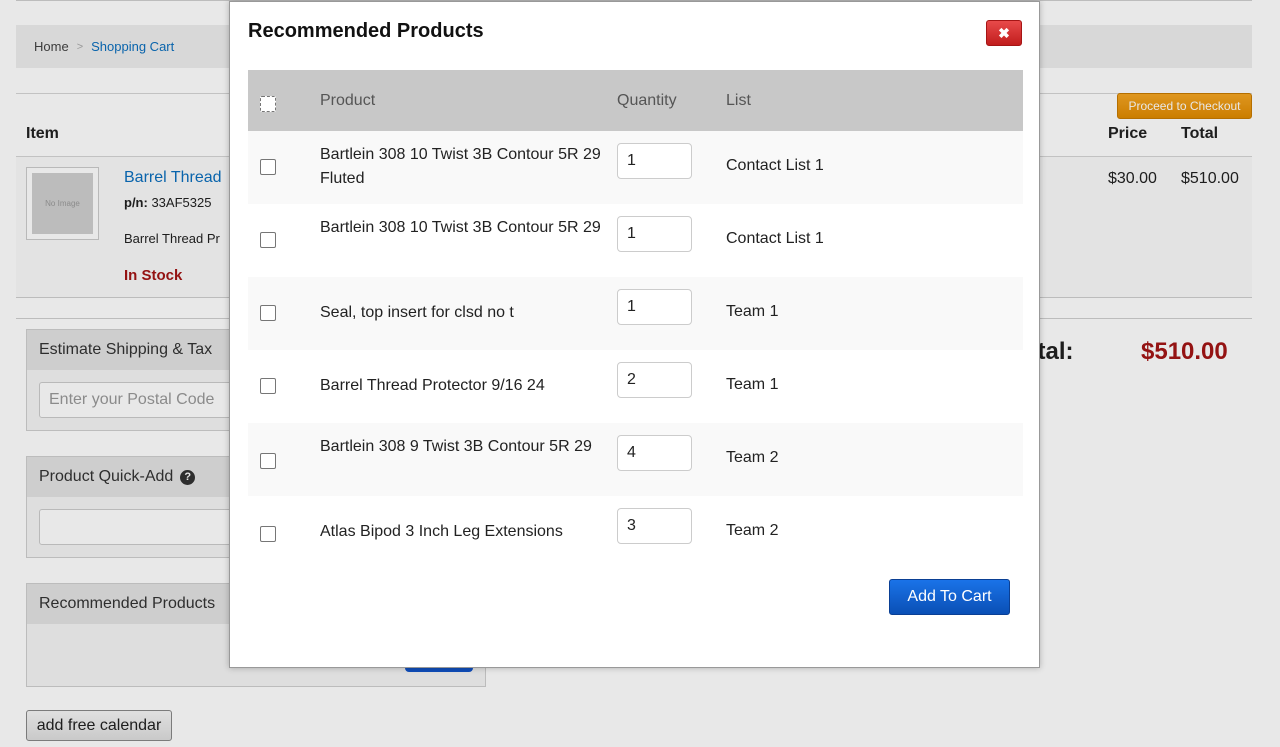  What do you see at coordinates (949, 597) in the screenshot?
I see `add-to-cart-button: Add To Cart` at bounding box center [949, 597].